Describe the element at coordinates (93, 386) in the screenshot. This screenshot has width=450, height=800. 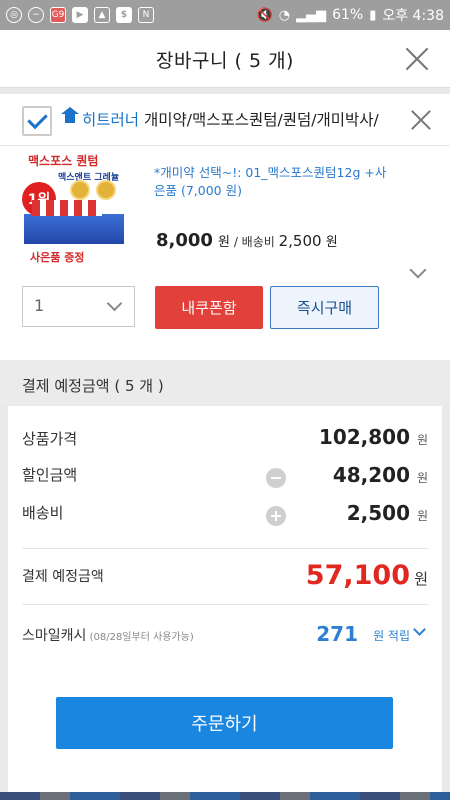
I see `summary-title: 결제 예정금액 ( 5 개 )` at that location.